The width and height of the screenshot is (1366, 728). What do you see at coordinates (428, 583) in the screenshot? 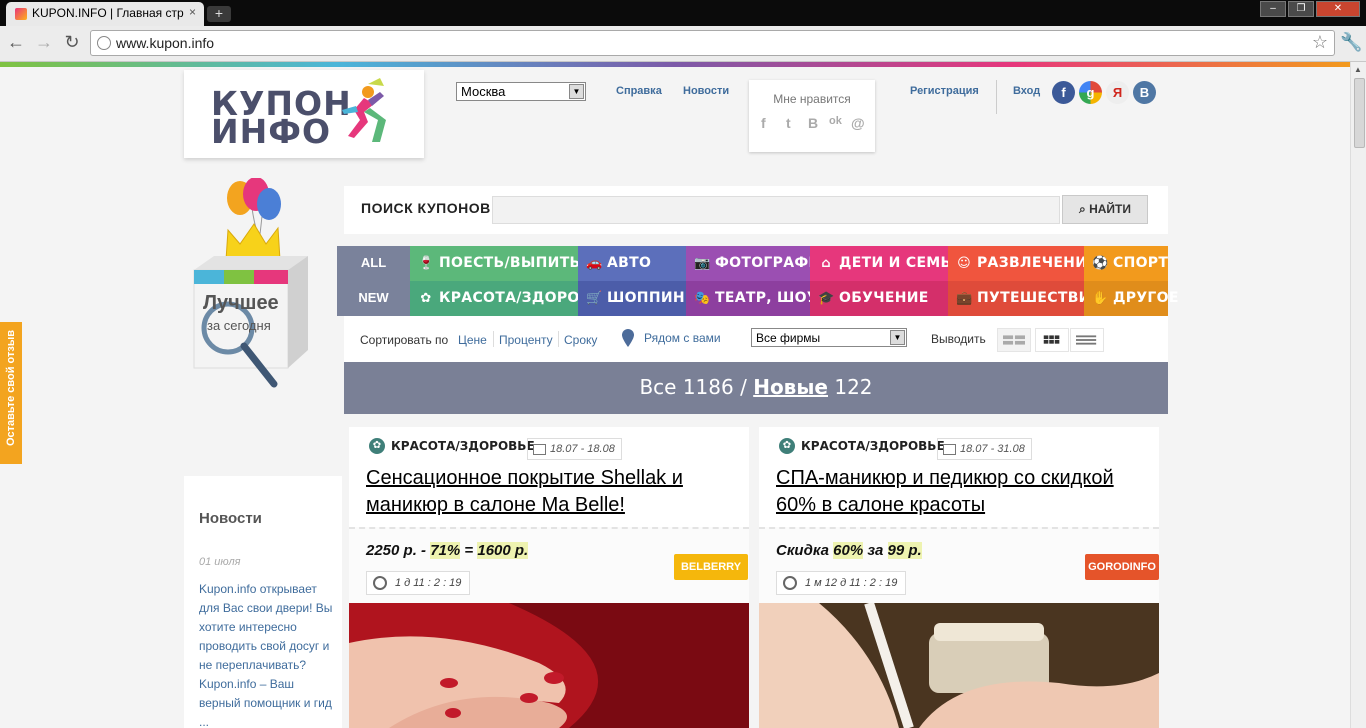
I see `timer-text: 1 д 11 : 2 : 19` at bounding box center [428, 583].